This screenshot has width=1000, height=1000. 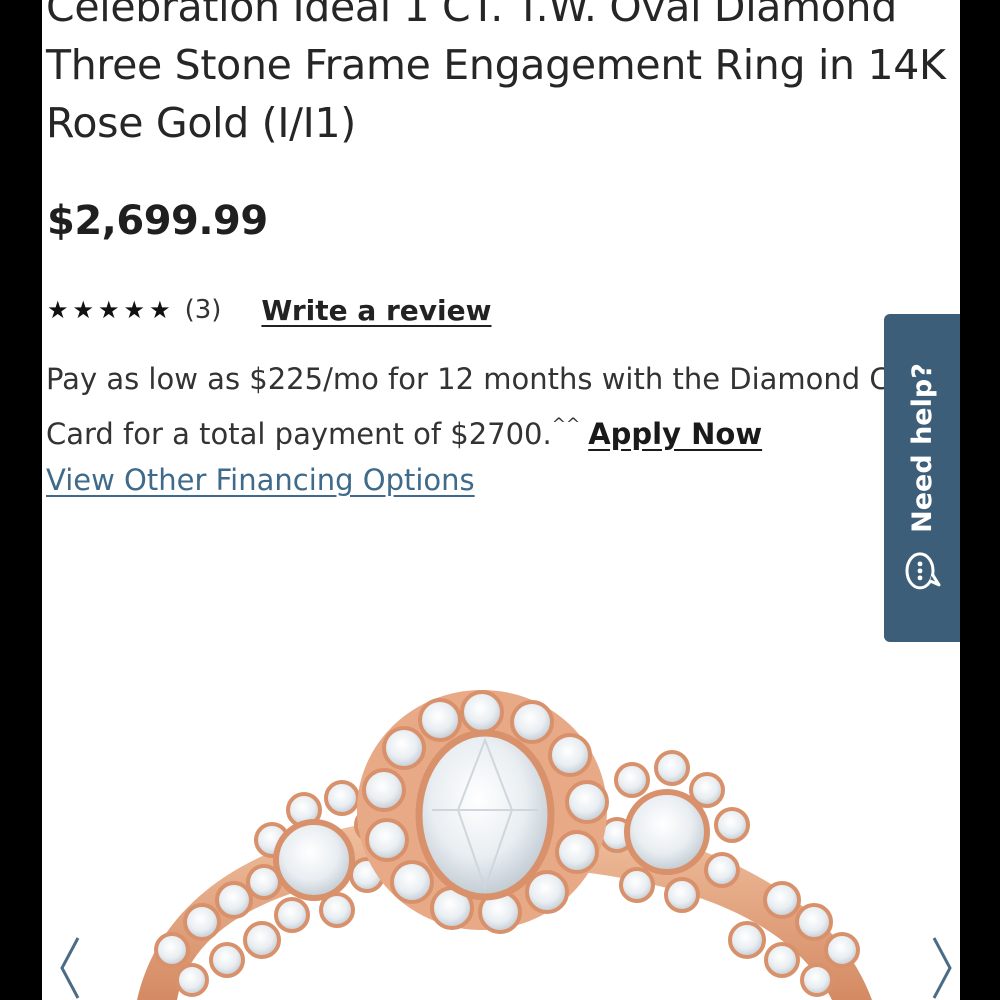 I want to click on rating-row: ★★★★★ (3) Write a review, so click(x=269, y=310).